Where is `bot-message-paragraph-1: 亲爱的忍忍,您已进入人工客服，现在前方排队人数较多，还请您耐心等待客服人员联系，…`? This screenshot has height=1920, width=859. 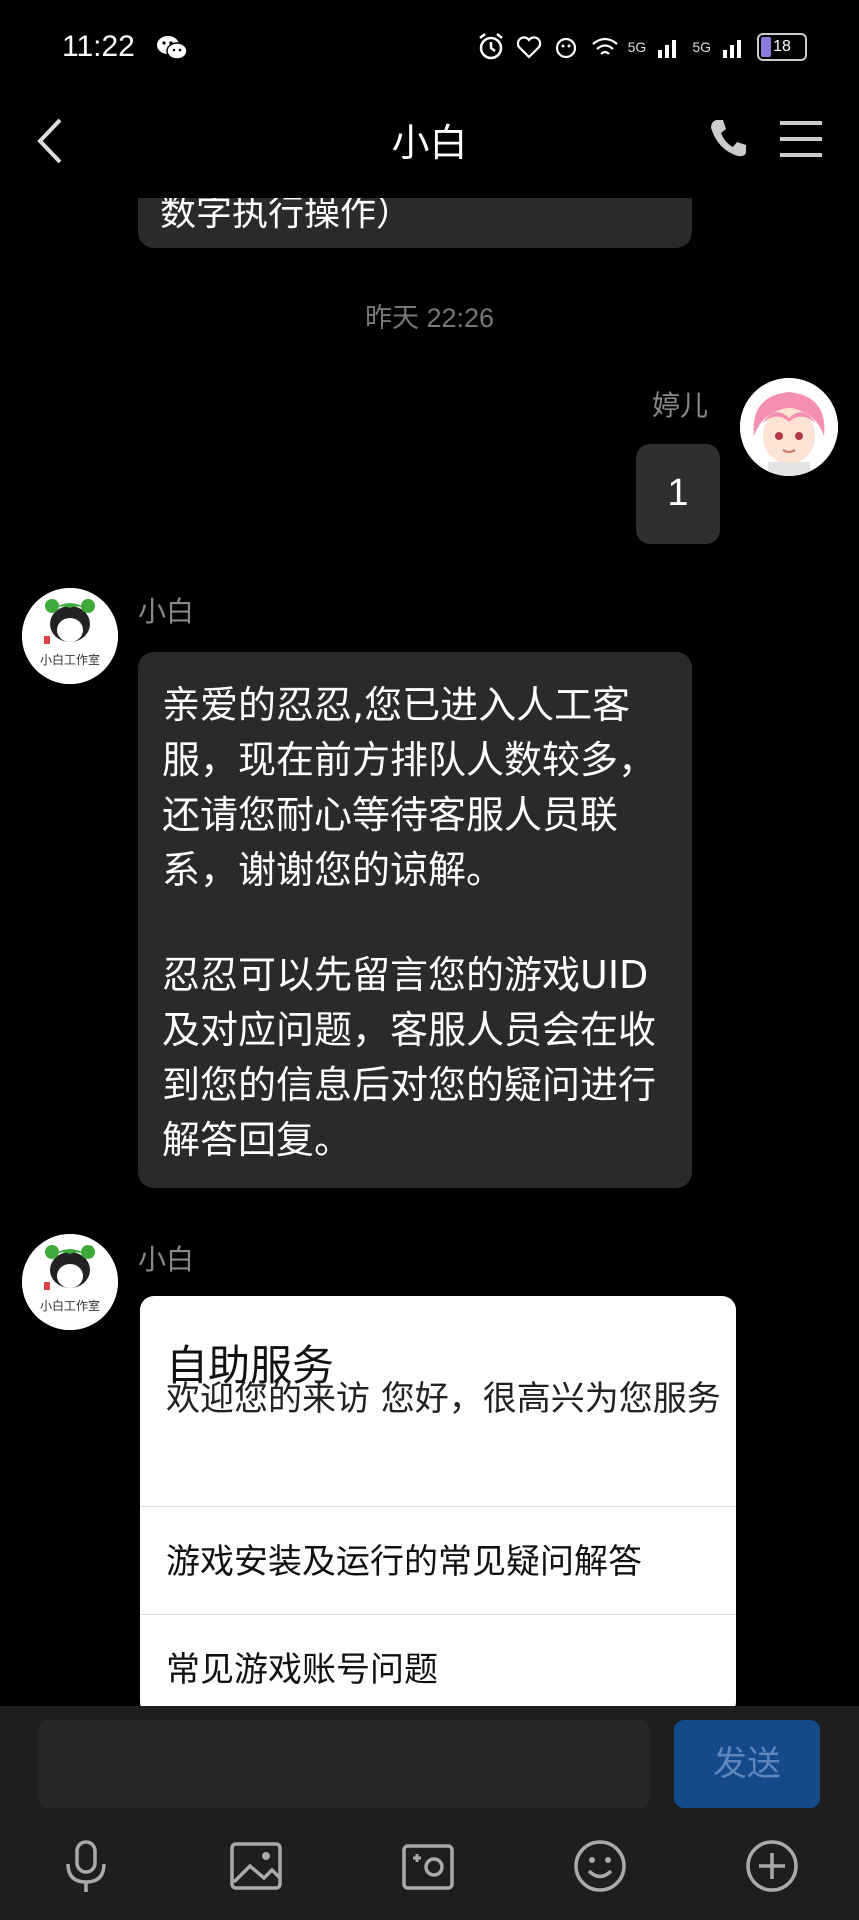 bot-message-paragraph-1: 亲爱的忍忍,您已进入人工客服，现在前方排队人数较多，还请您耐心等待客服人员联系，… is located at coordinates (409, 787).